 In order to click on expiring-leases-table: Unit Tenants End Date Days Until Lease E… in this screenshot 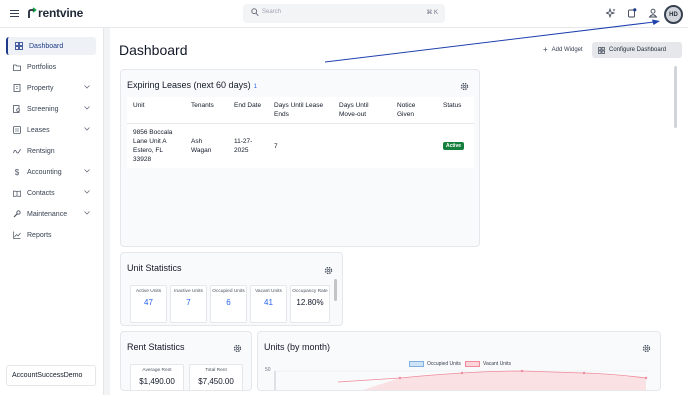, I will do `click(300, 132)`.